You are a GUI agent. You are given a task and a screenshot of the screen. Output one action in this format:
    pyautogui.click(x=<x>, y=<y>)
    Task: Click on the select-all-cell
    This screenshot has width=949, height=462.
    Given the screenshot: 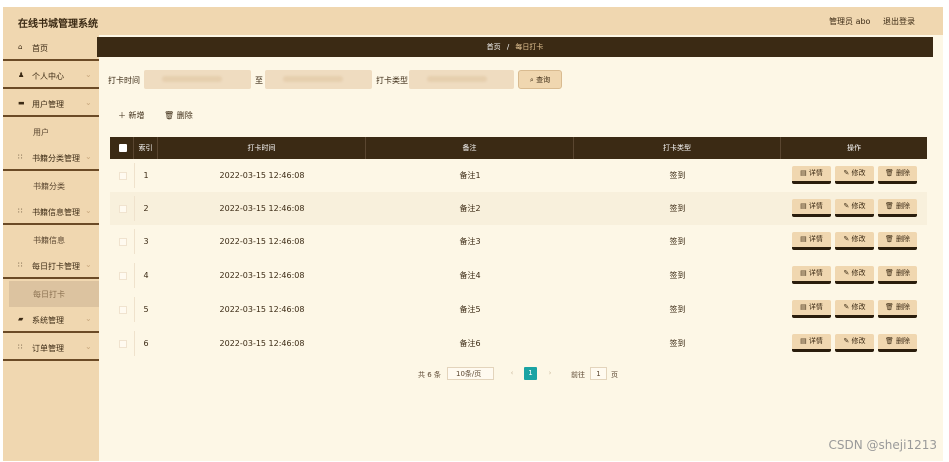 What is the action you would take?
    pyautogui.click(x=122, y=148)
    